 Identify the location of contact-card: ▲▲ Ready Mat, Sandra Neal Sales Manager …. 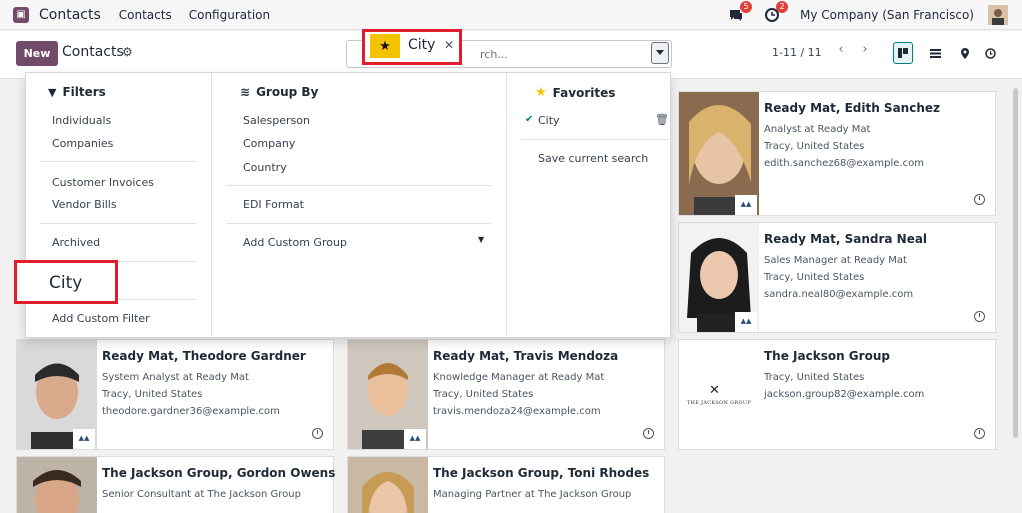
(837, 277).